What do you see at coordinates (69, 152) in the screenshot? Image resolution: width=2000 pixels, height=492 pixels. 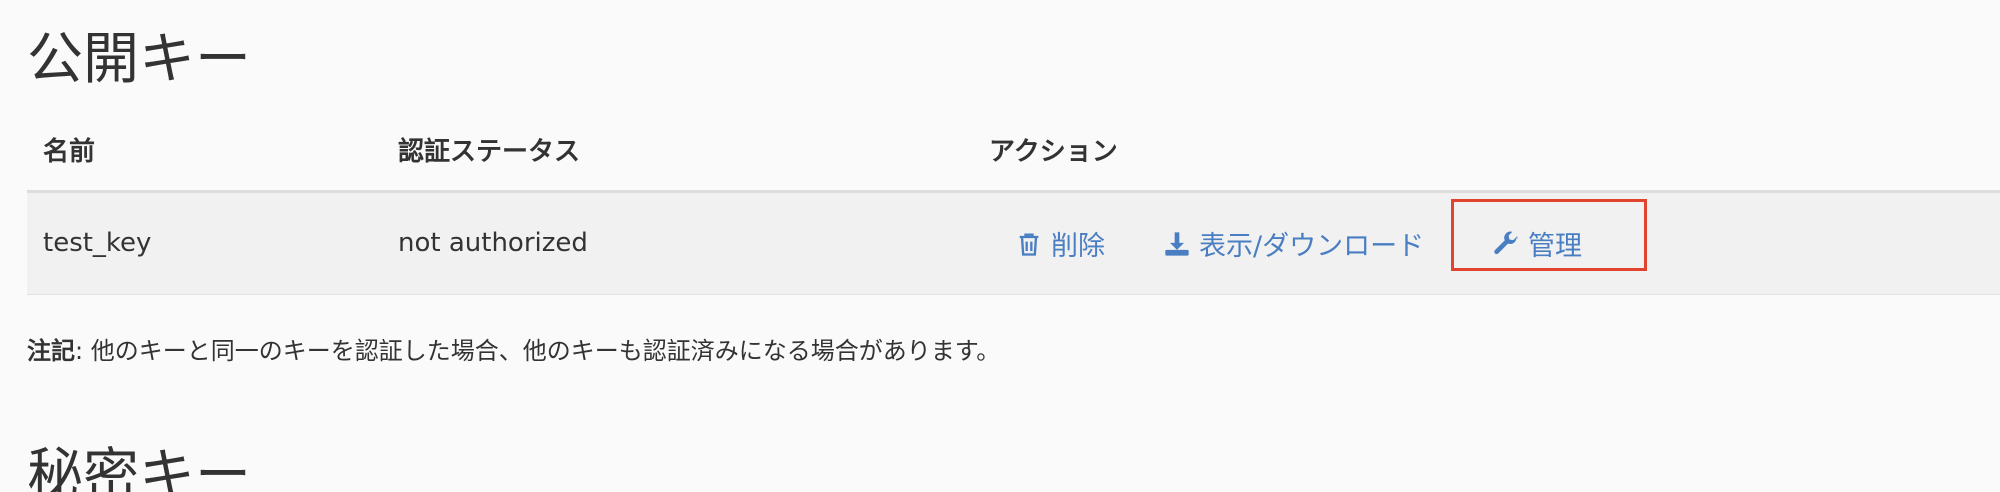 I see `column-header-name: 名前` at bounding box center [69, 152].